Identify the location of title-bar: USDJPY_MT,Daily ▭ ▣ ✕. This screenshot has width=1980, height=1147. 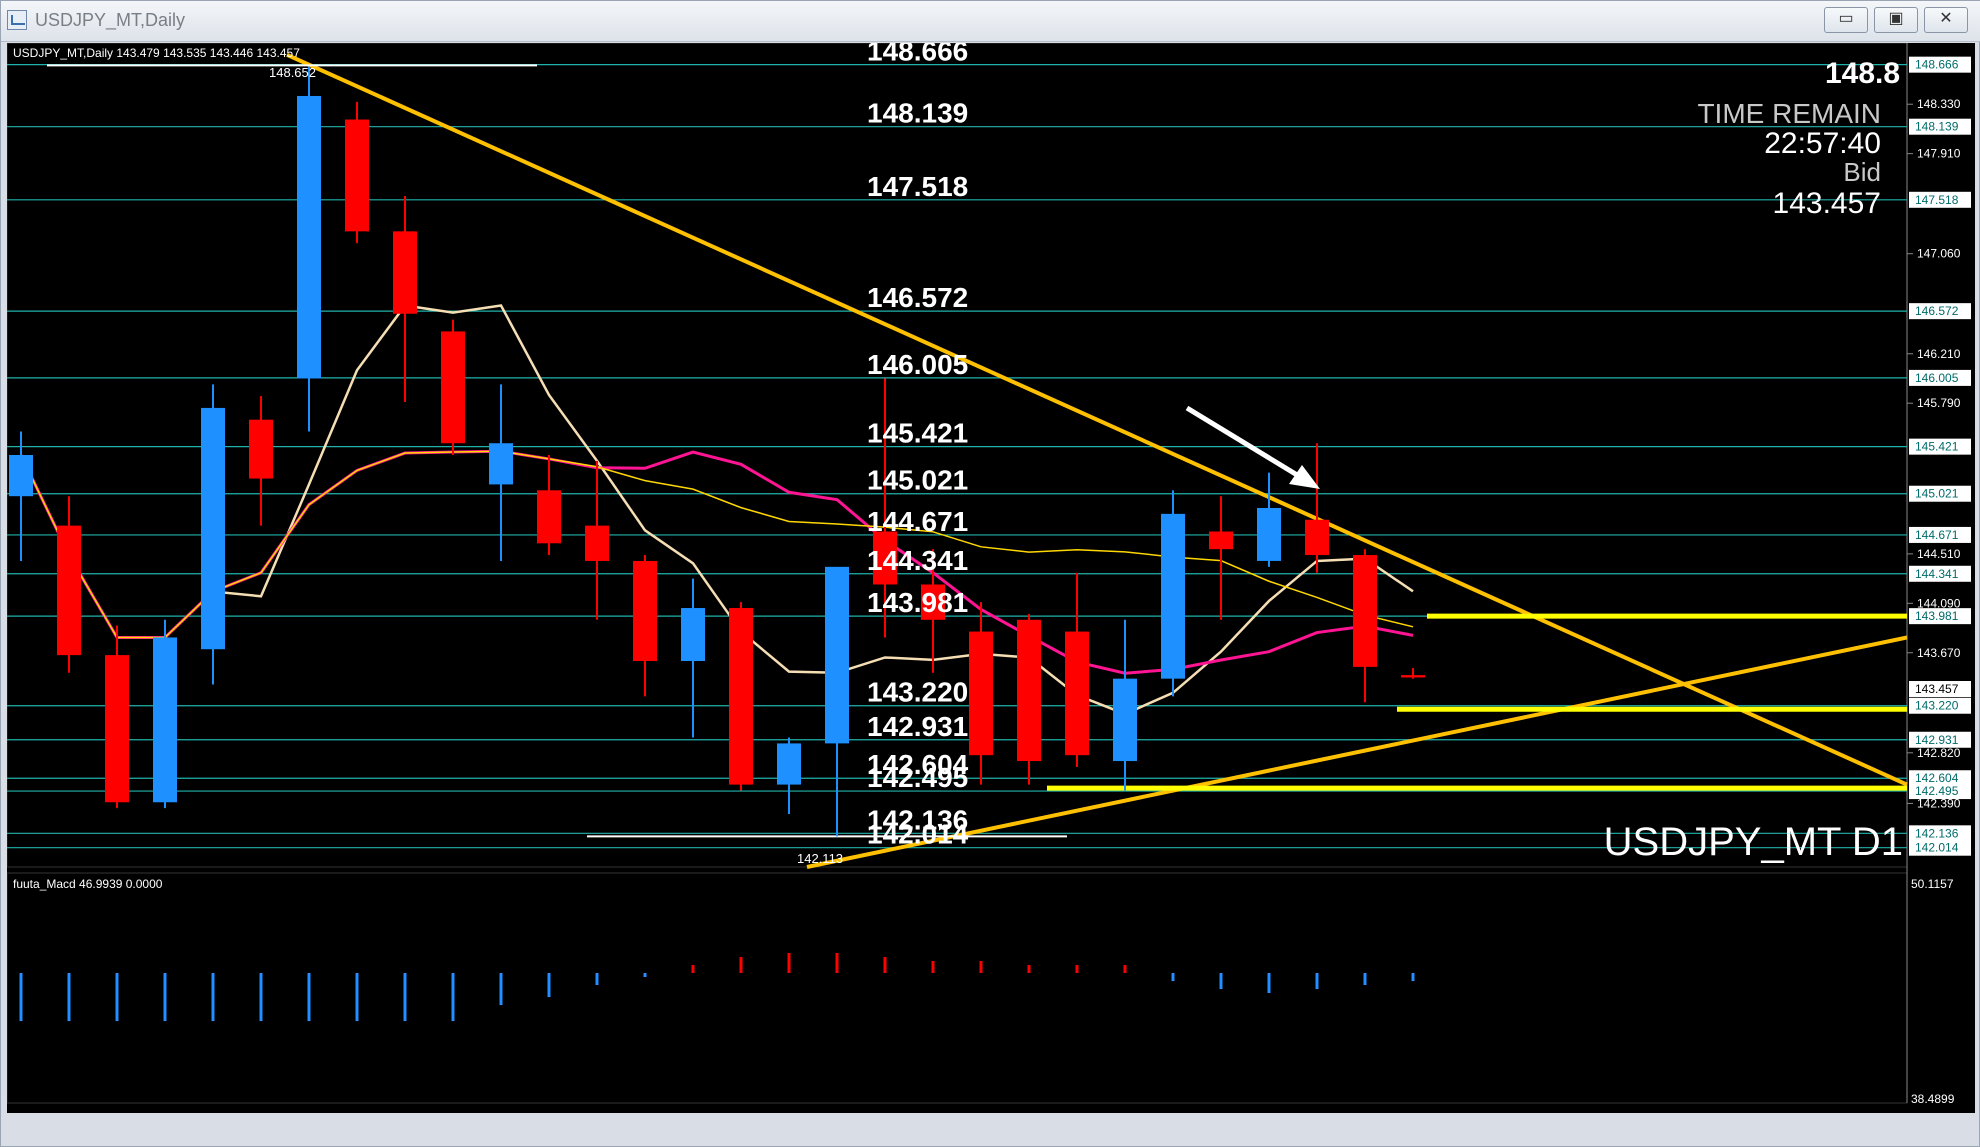
(990, 21).